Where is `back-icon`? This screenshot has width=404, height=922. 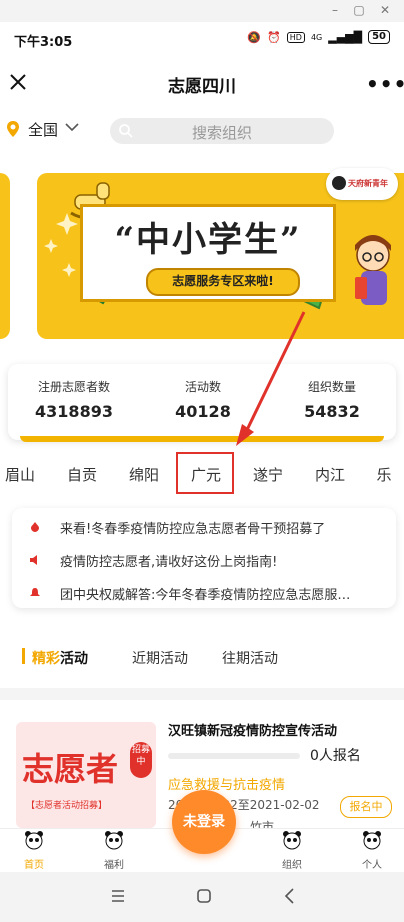 back-icon is located at coordinates (290, 896).